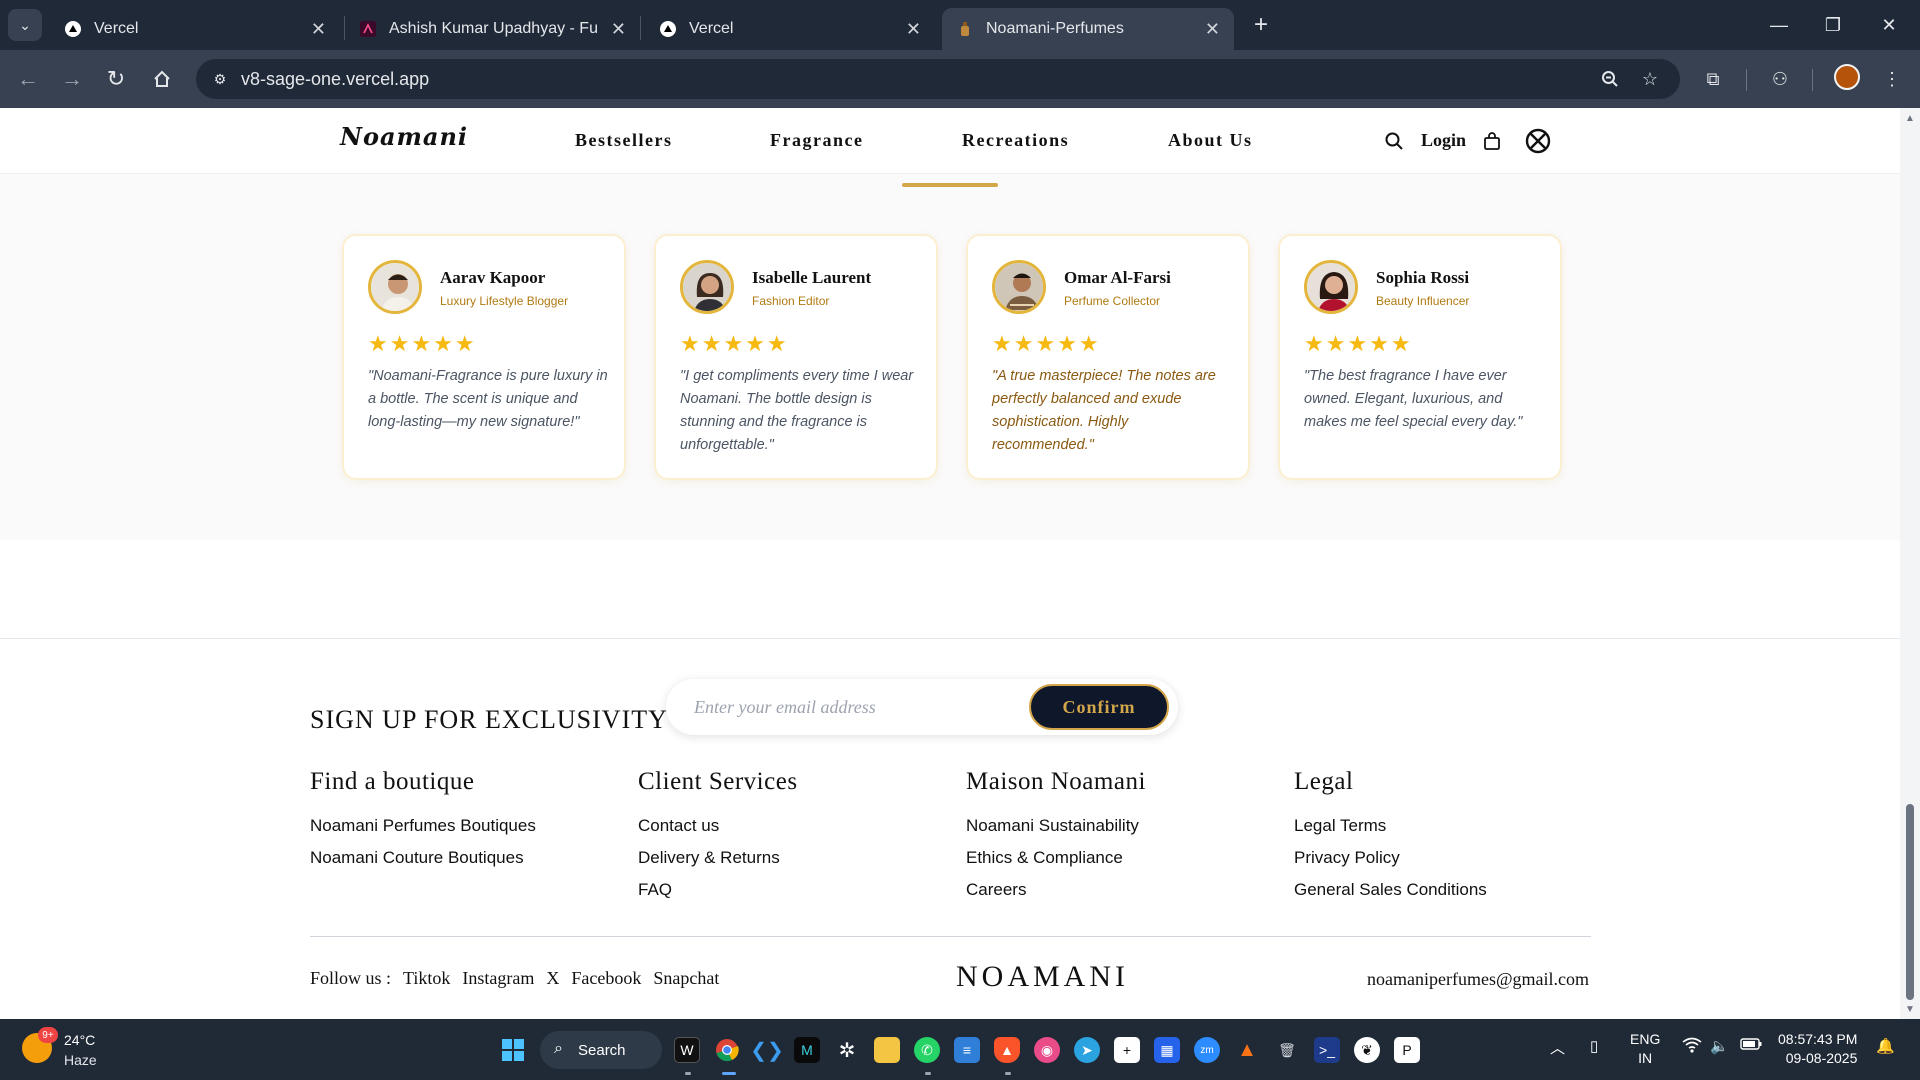 The width and height of the screenshot is (1920, 1080). Describe the element at coordinates (1910, 118) in the screenshot. I see `scroll-up-arrow-icon: ▲` at that location.